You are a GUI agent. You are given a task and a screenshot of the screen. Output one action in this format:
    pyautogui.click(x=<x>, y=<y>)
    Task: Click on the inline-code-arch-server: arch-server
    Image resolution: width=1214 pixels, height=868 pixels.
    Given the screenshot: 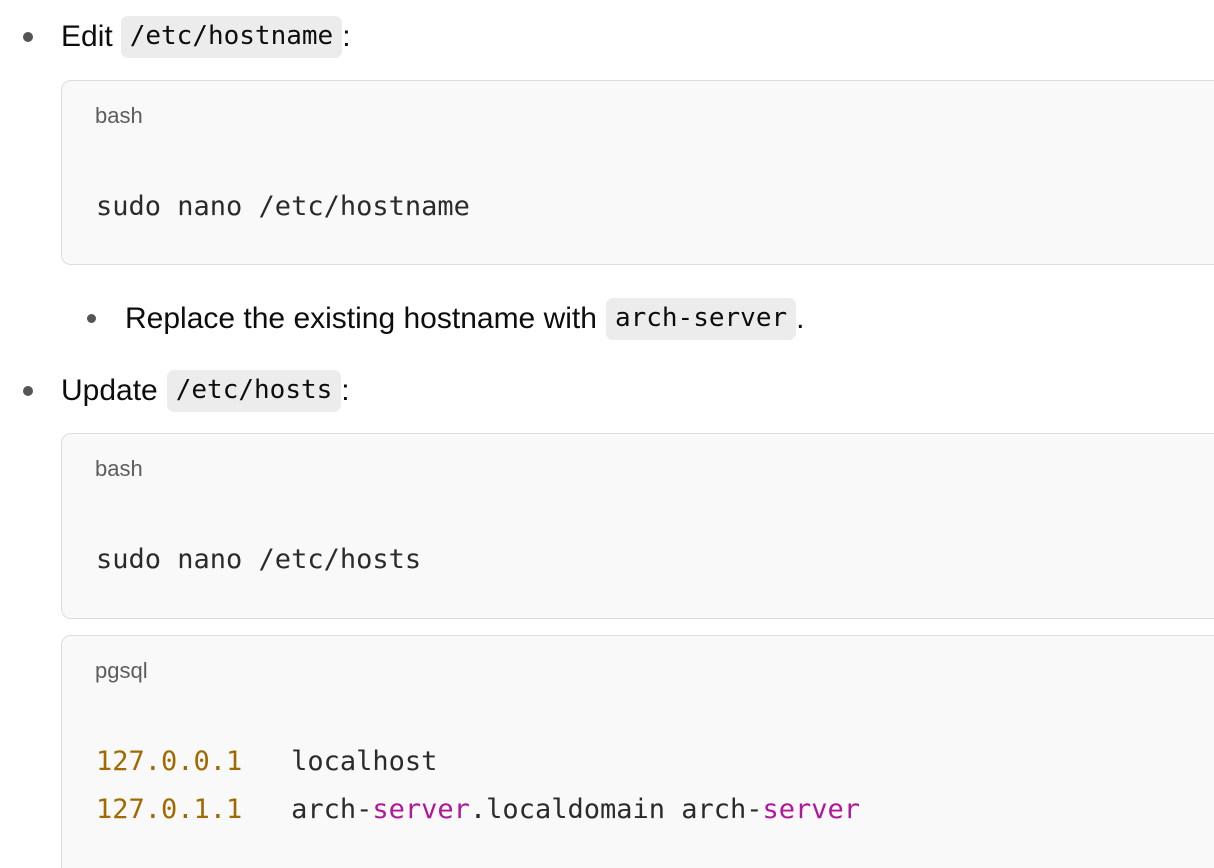 What is the action you would take?
    pyautogui.click(x=701, y=319)
    